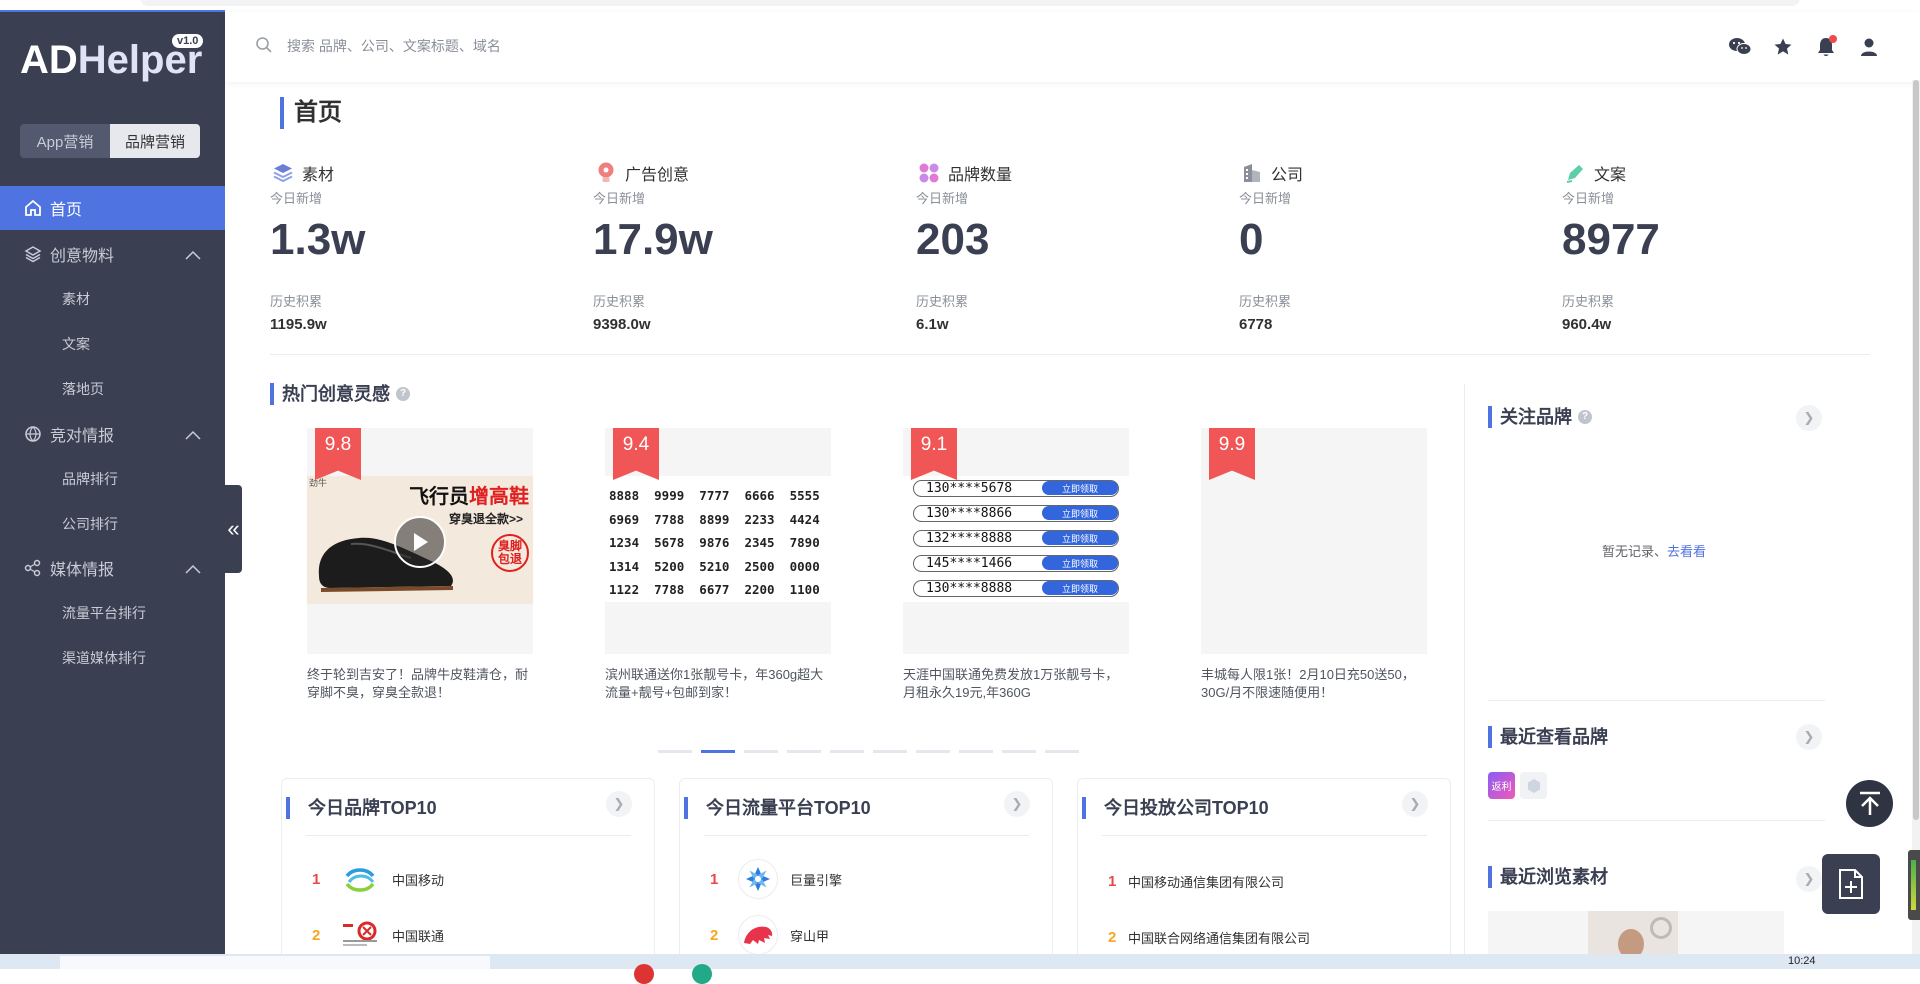  What do you see at coordinates (969, 488) in the screenshot?
I see `phone-number: 130****5678` at bounding box center [969, 488].